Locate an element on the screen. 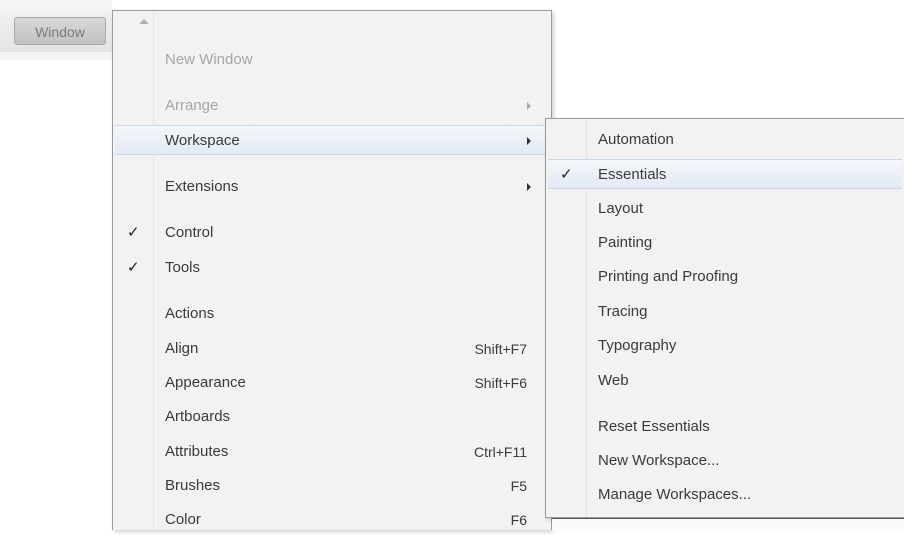 Image resolution: width=904 pixels, height=535 pixels. menu-item-control: ✓ Control is located at coordinates (332, 233).